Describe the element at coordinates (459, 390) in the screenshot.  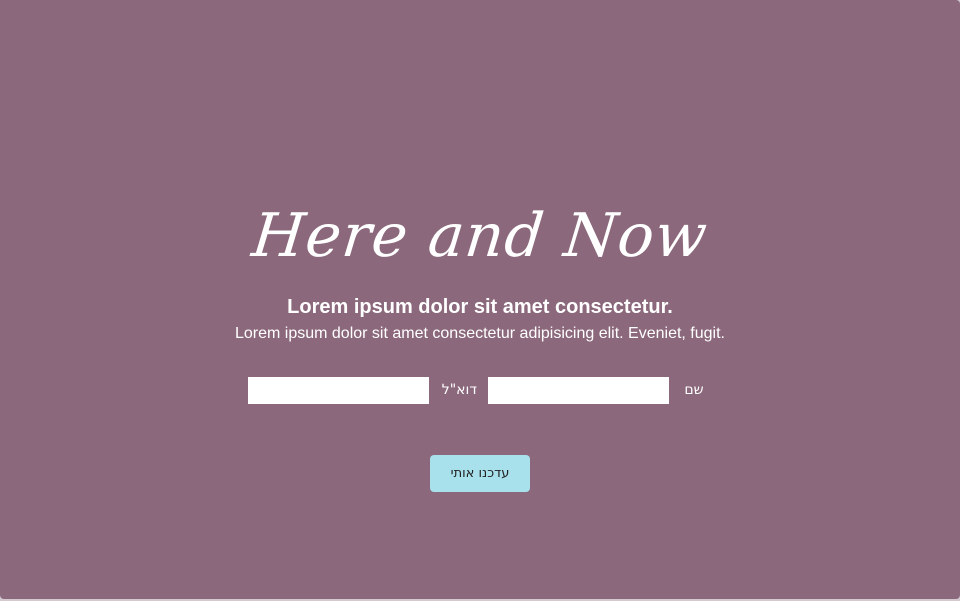
I see `email-label: דוא"ל` at that location.